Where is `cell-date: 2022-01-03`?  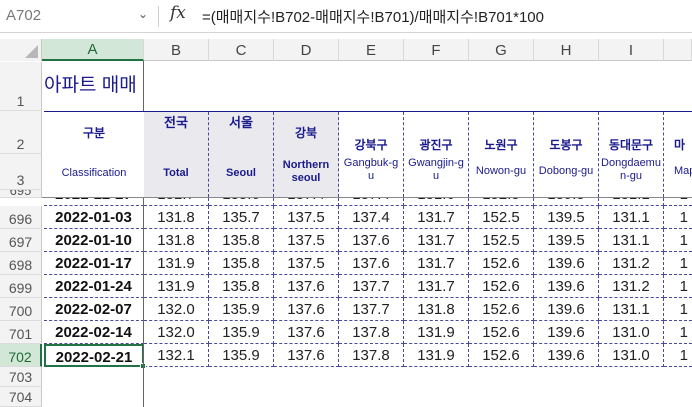 cell-date: 2022-01-03 is located at coordinates (94, 217).